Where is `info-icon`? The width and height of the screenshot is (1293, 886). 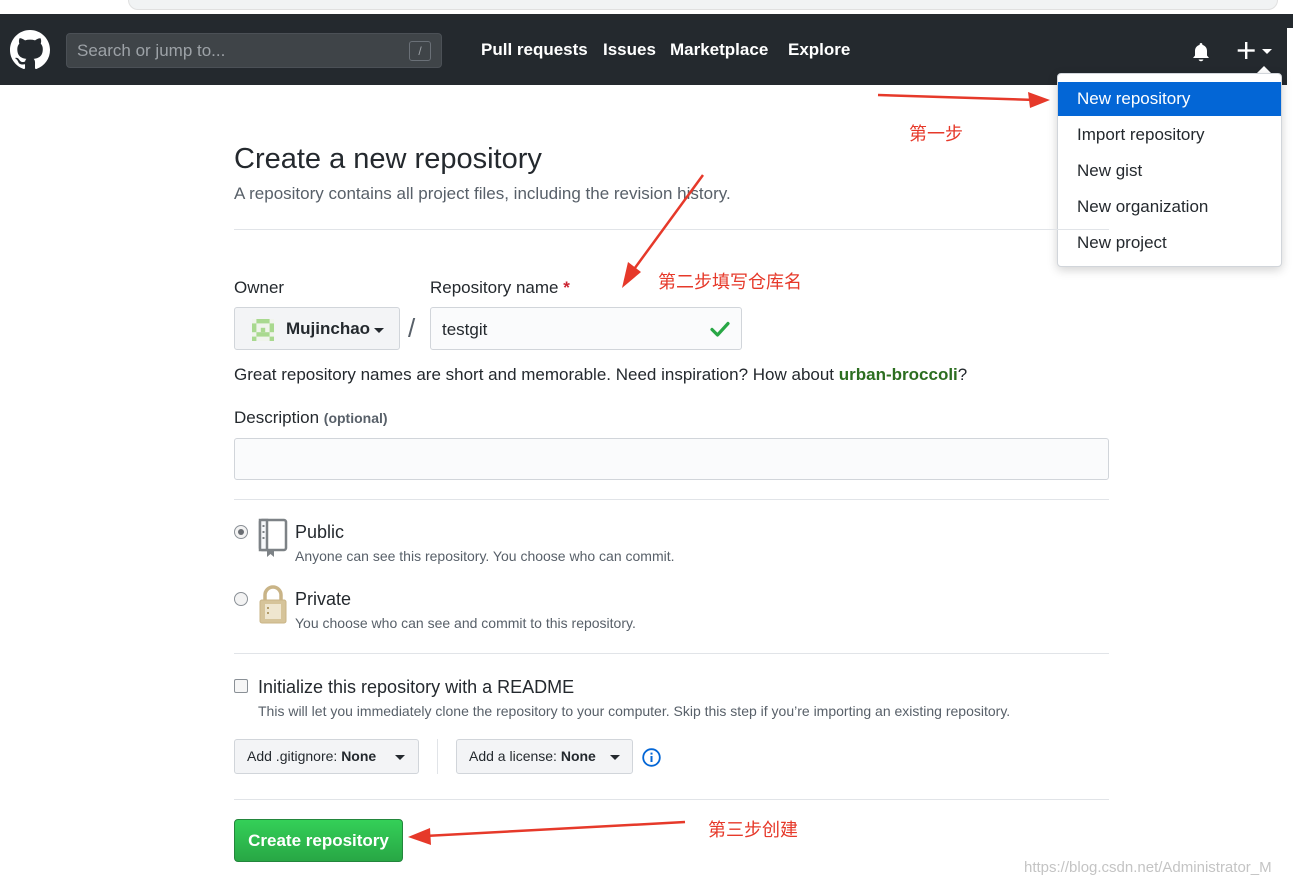
info-icon is located at coordinates (651, 757).